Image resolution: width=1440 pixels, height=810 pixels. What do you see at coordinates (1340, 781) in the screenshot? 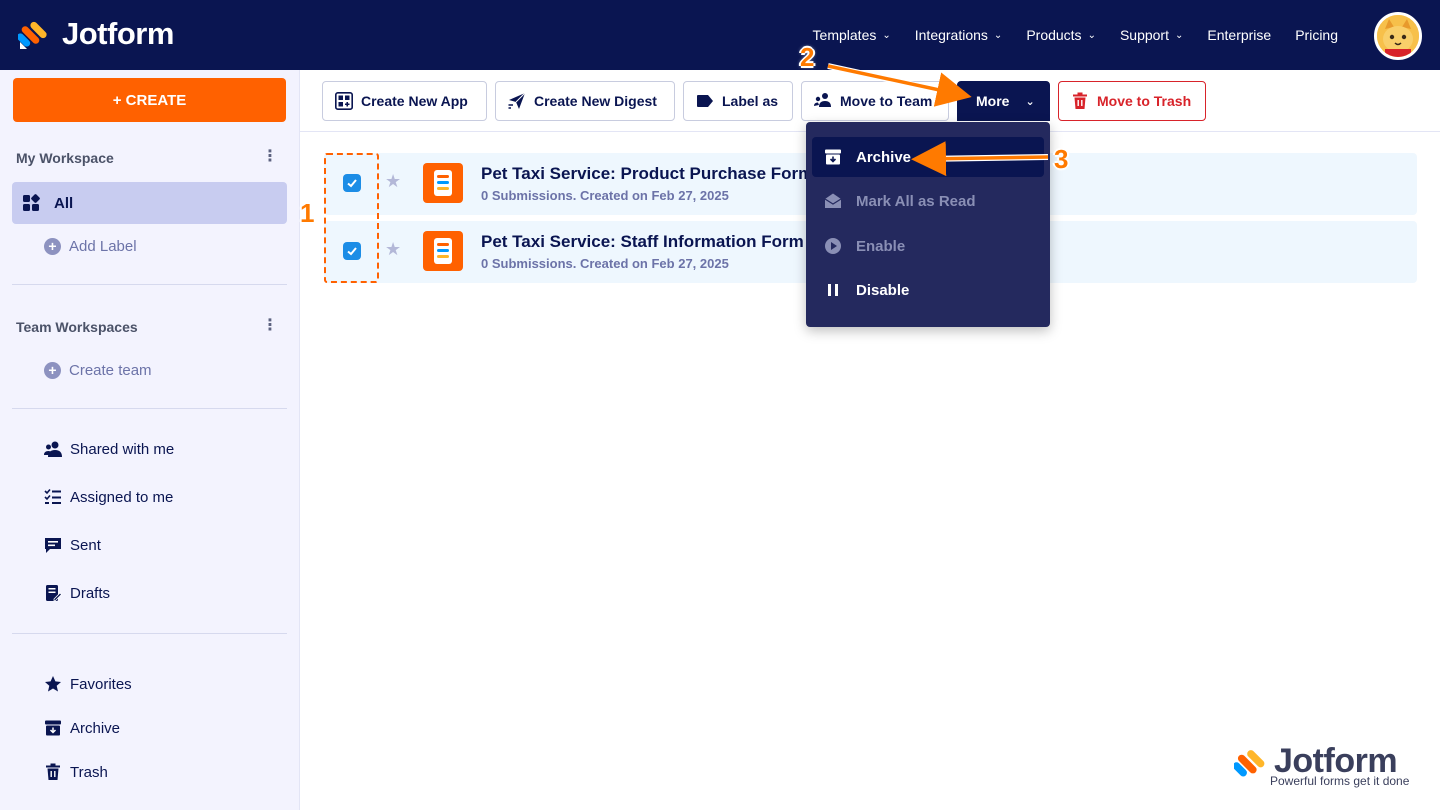
I see `watermark-tagline: Powerful forms get it done` at bounding box center [1340, 781].